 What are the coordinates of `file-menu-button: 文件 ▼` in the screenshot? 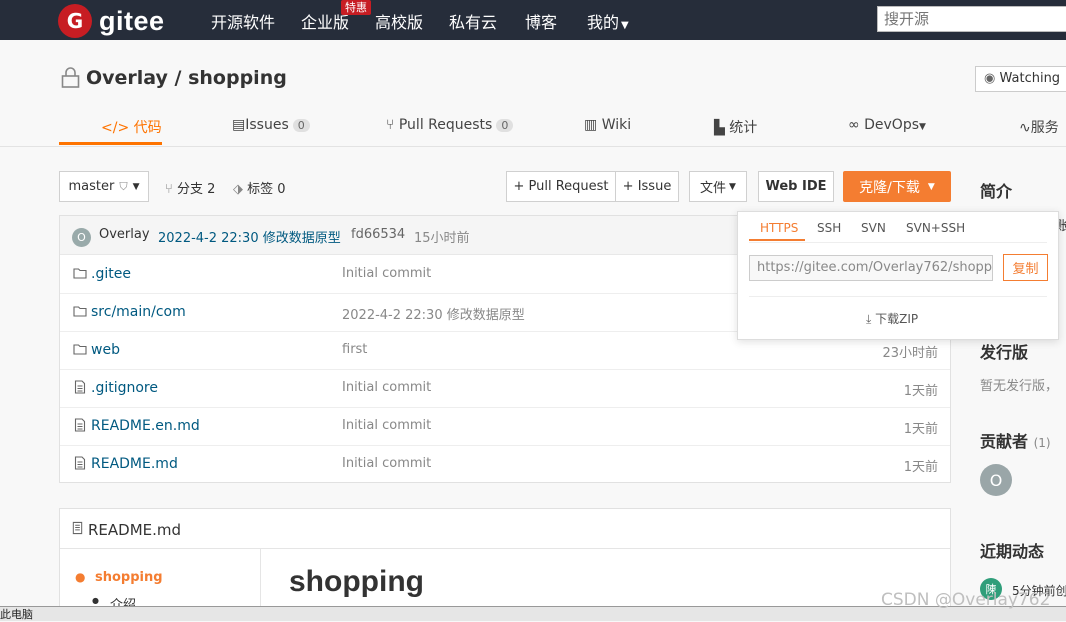 It's located at (718, 186).